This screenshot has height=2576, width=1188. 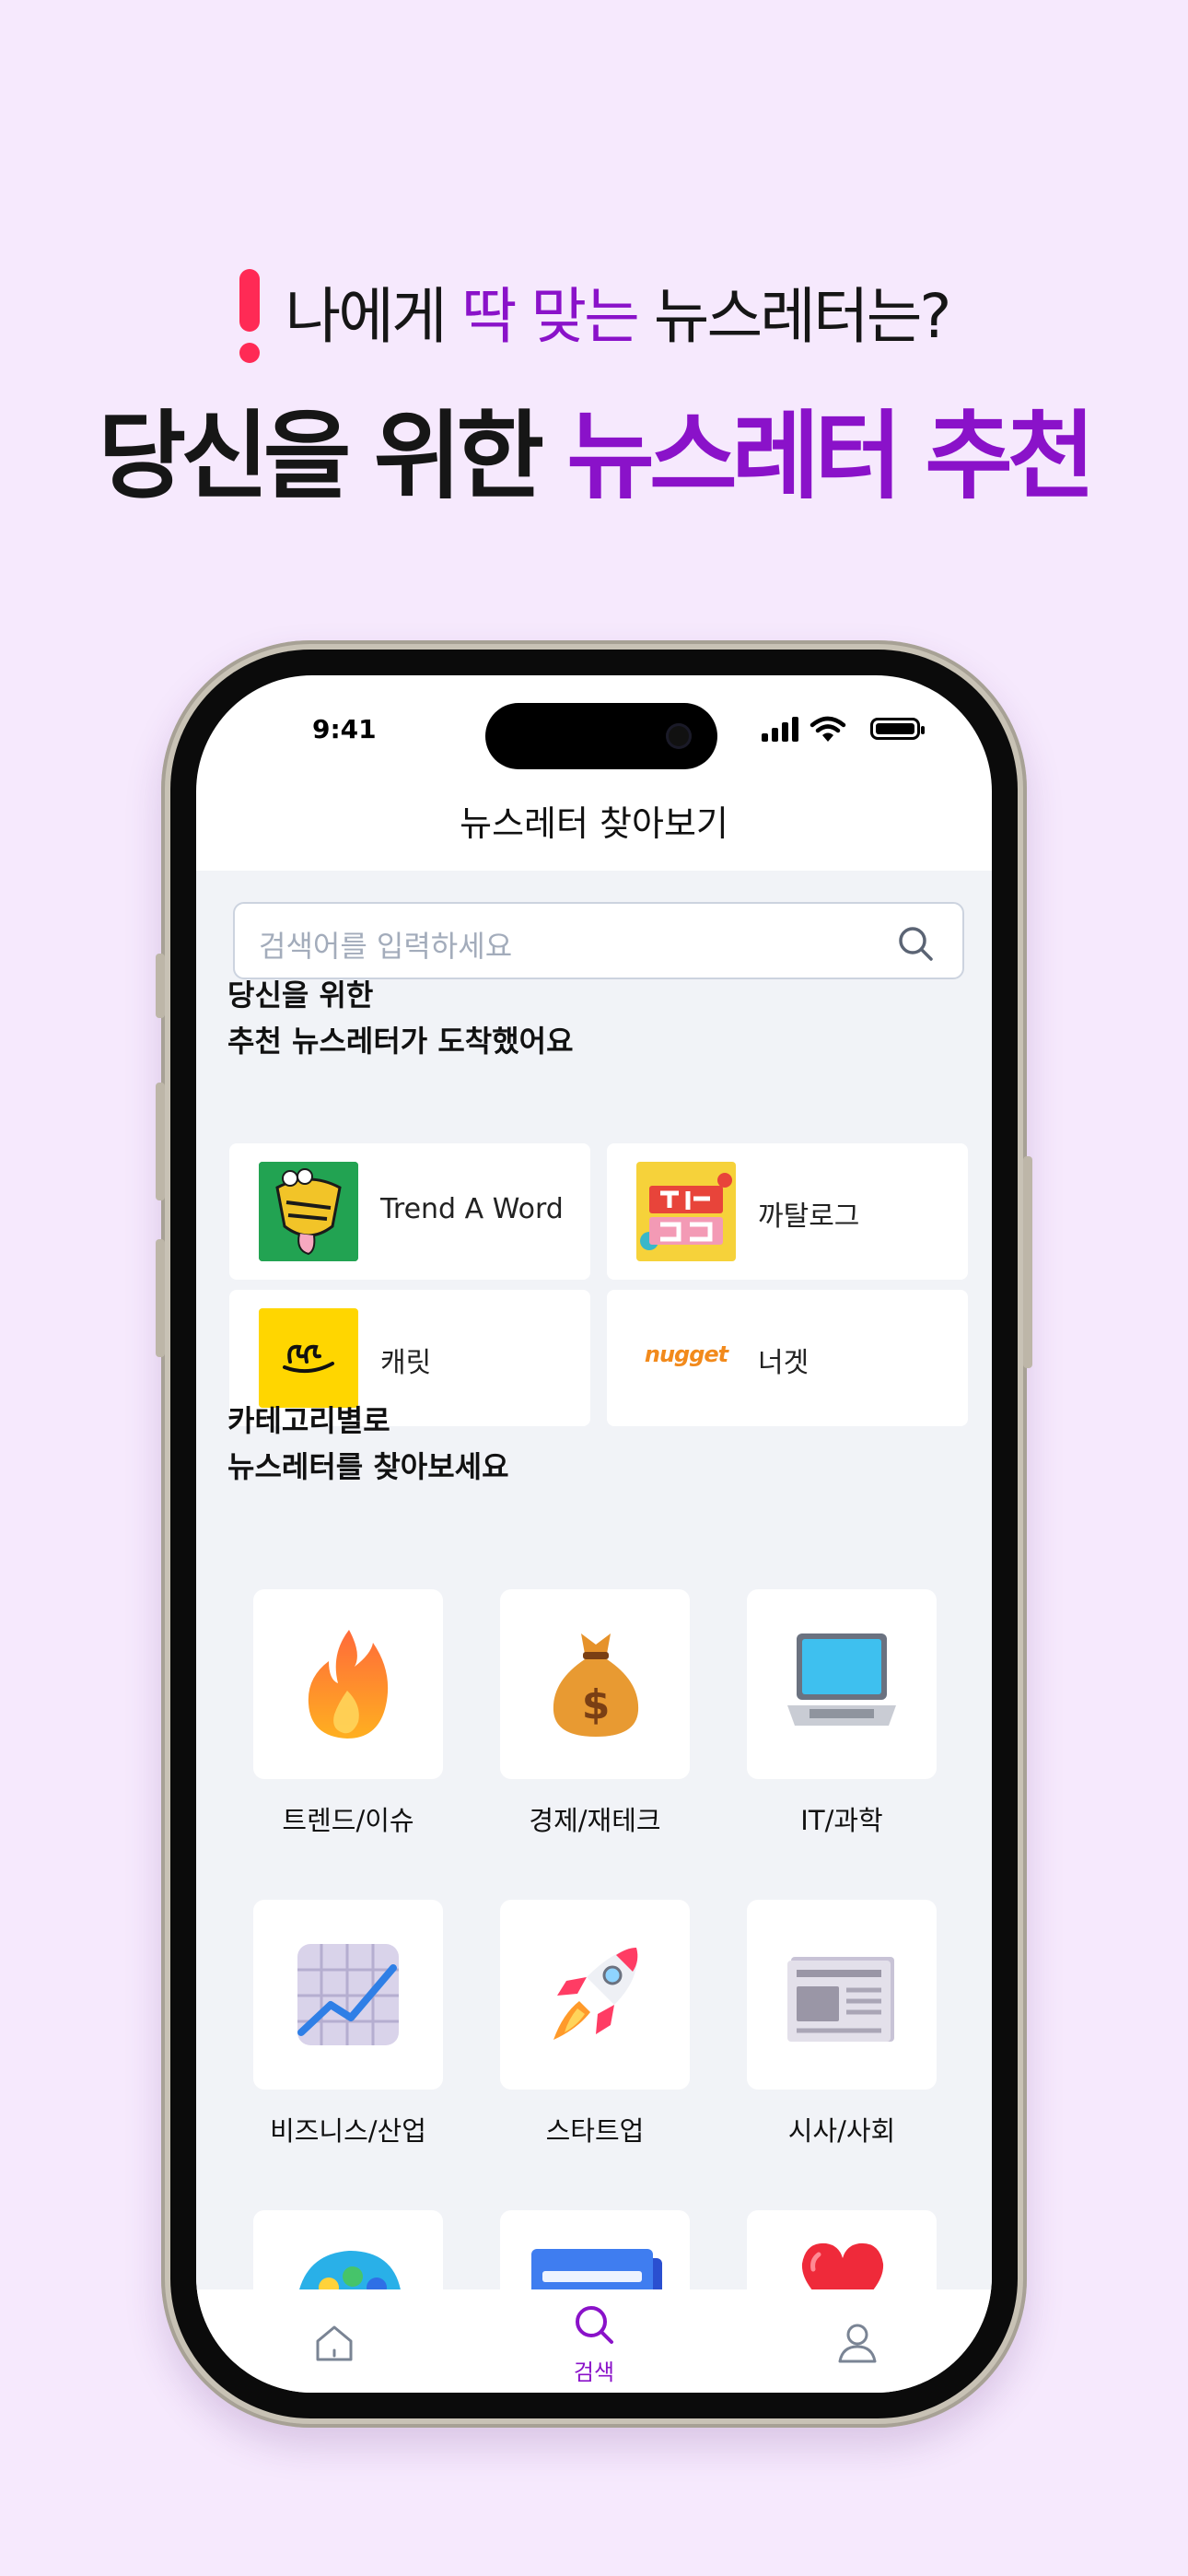 I want to click on promo-headline-line1: 나에게 딱 맞는 뉴스레터는?, so click(x=594, y=317).